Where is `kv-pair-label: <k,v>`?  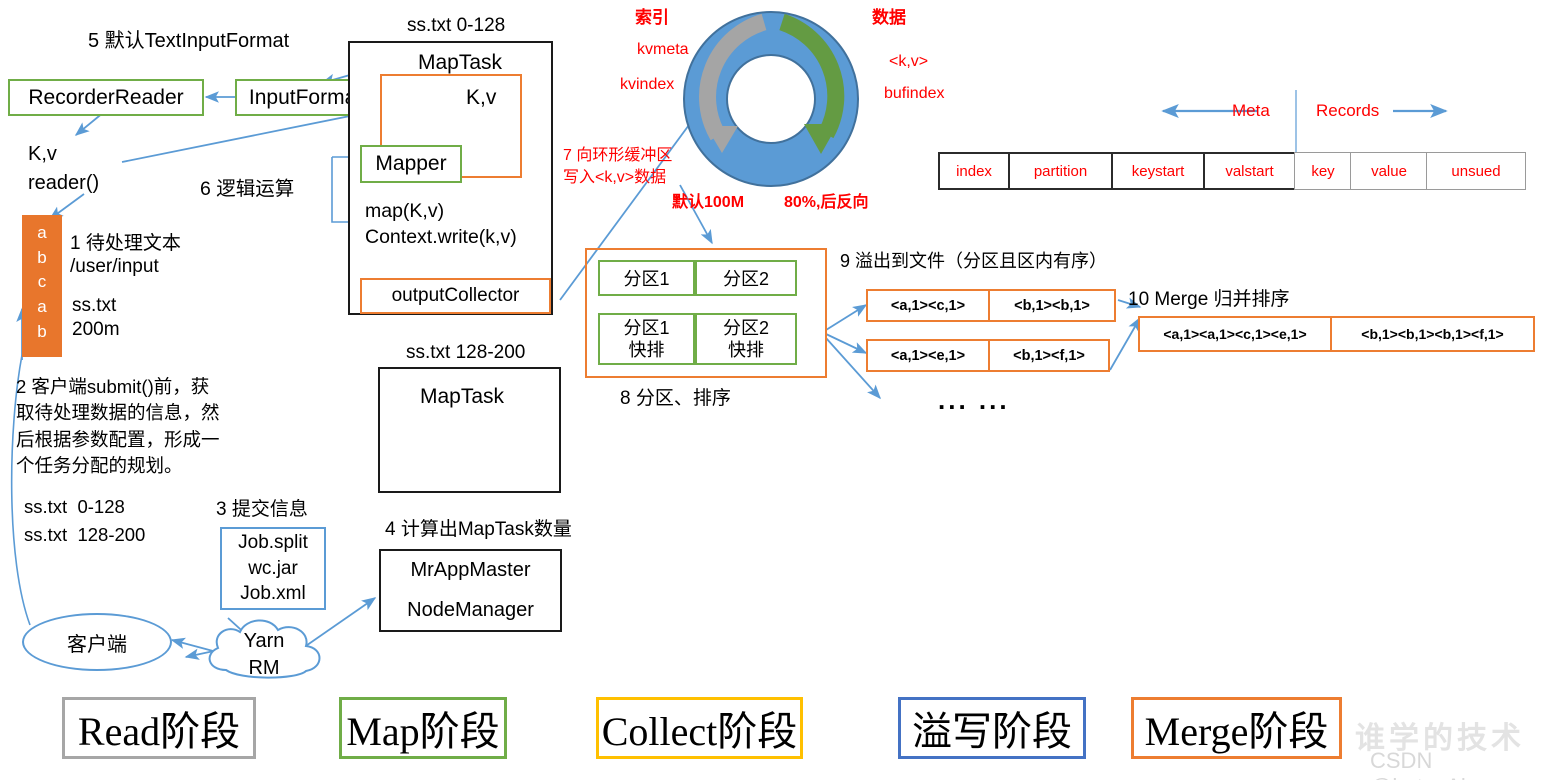 kv-pair-label: <k,v> is located at coordinates (909, 61).